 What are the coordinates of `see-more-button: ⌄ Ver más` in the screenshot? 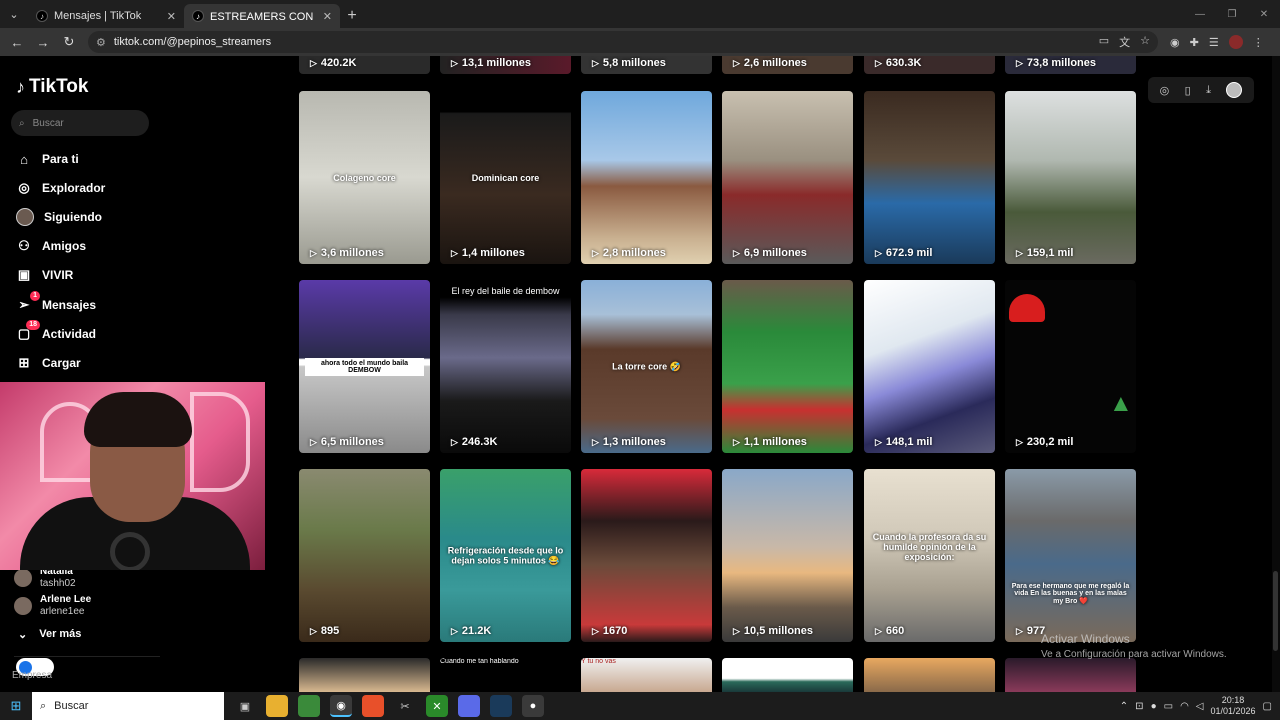 It's located at (49, 634).